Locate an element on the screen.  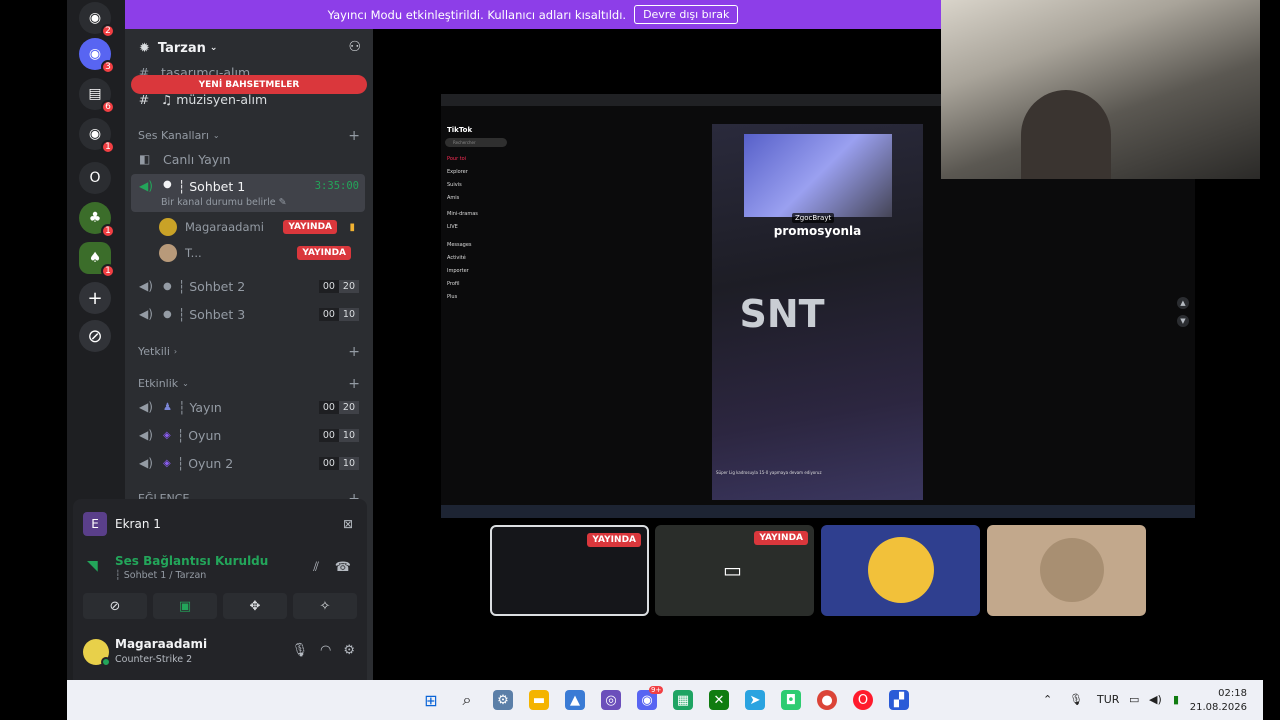
disable-streamer-mode-button: Devre dışı bırak is located at coordinates (686, 14).